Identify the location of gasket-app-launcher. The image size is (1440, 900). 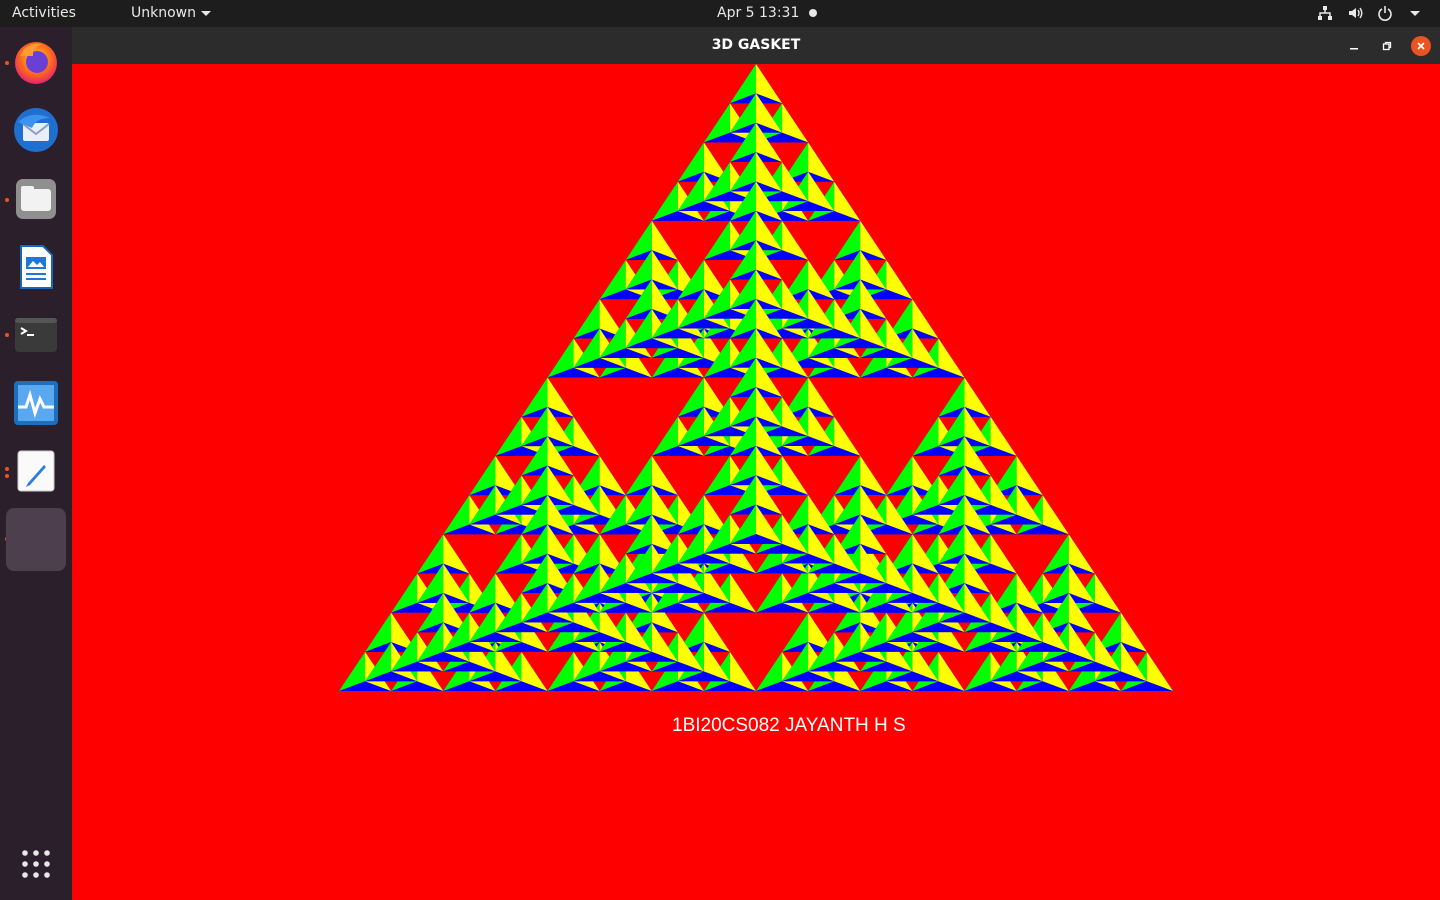
(36, 539).